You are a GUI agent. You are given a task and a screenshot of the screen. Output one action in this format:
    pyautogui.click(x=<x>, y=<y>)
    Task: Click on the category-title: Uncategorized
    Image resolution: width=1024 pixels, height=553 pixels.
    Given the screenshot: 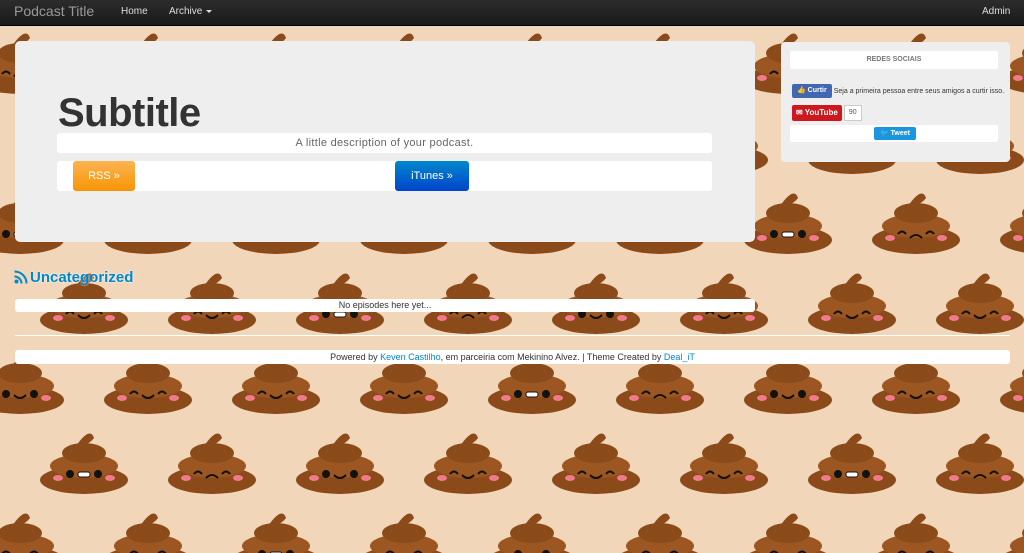 What is the action you would take?
    pyautogui.click(x=82, y=277)
    